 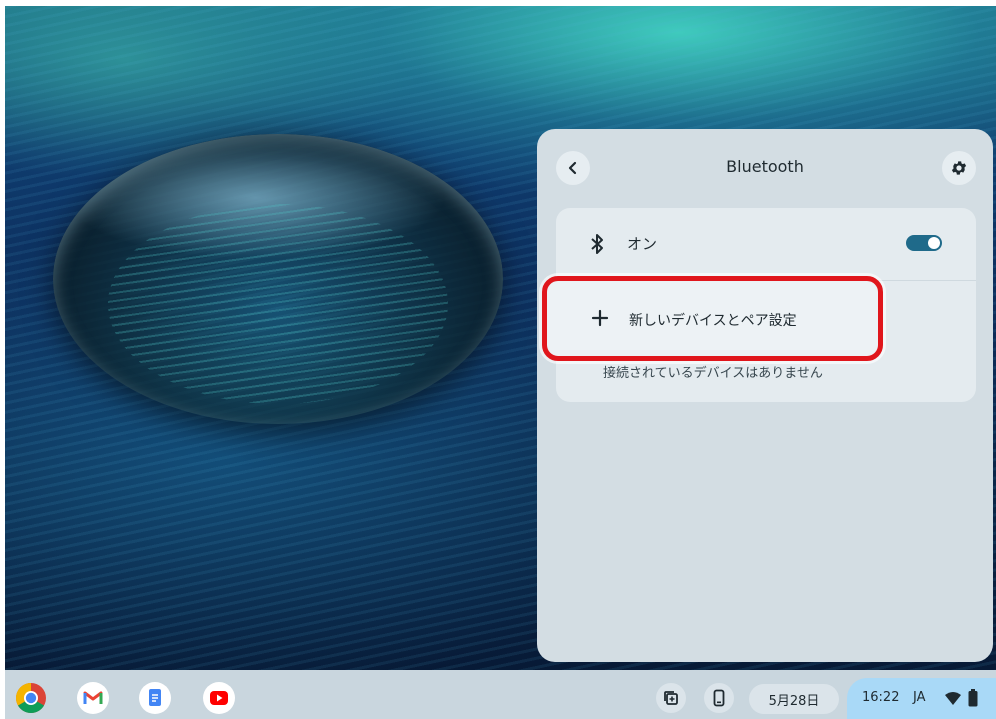 I want to click on phone-icon, so click(x=719, y=698).